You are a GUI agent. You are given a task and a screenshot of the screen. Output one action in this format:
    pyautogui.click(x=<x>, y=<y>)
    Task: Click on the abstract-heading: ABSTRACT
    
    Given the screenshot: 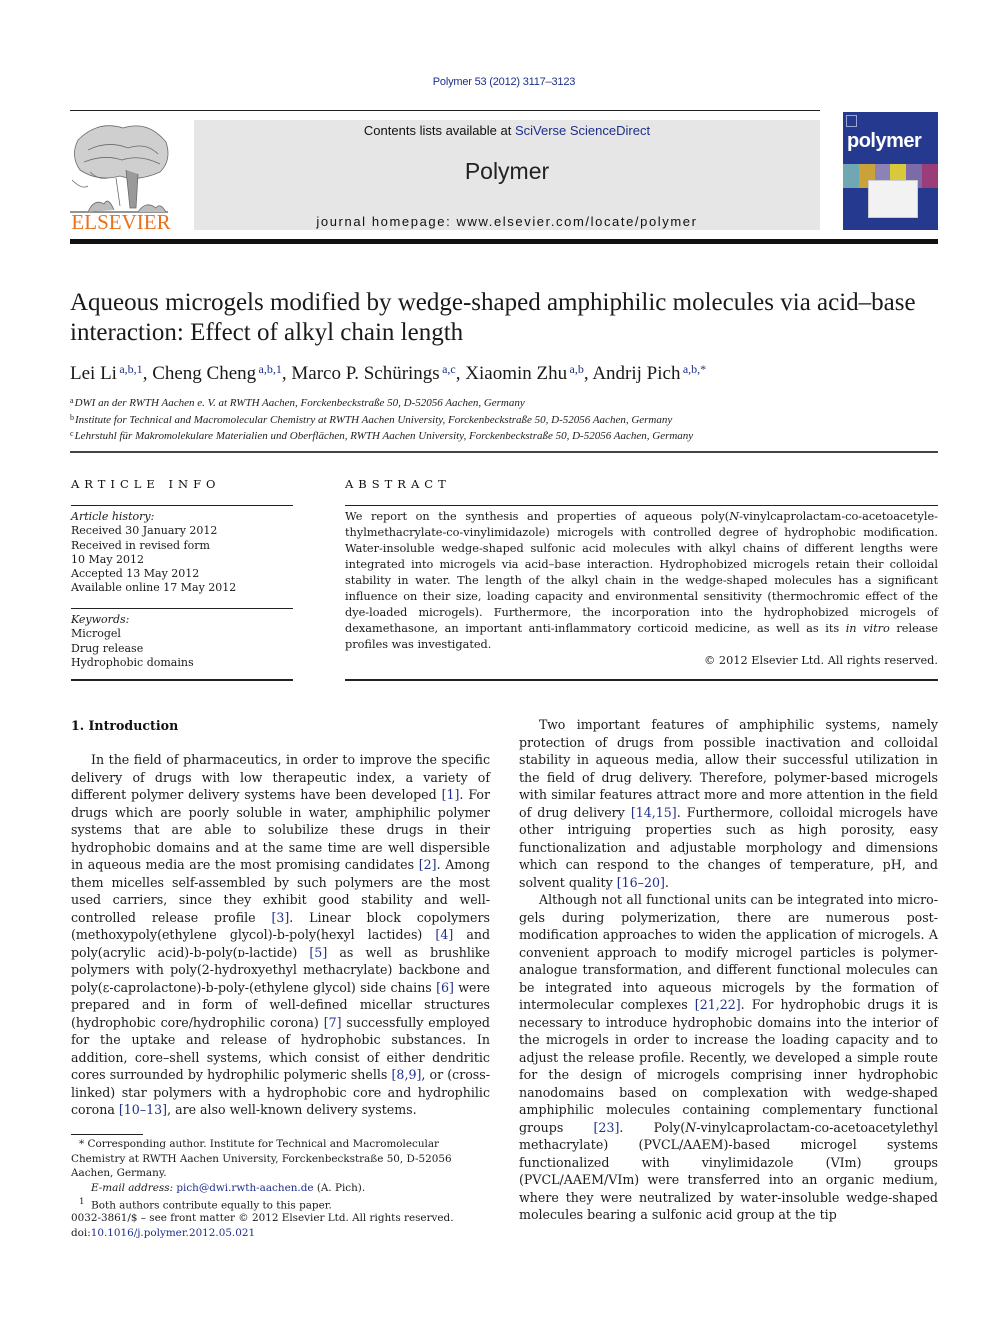 What is the action you would take?
    pyautogui.click(x=398, y=484)
    